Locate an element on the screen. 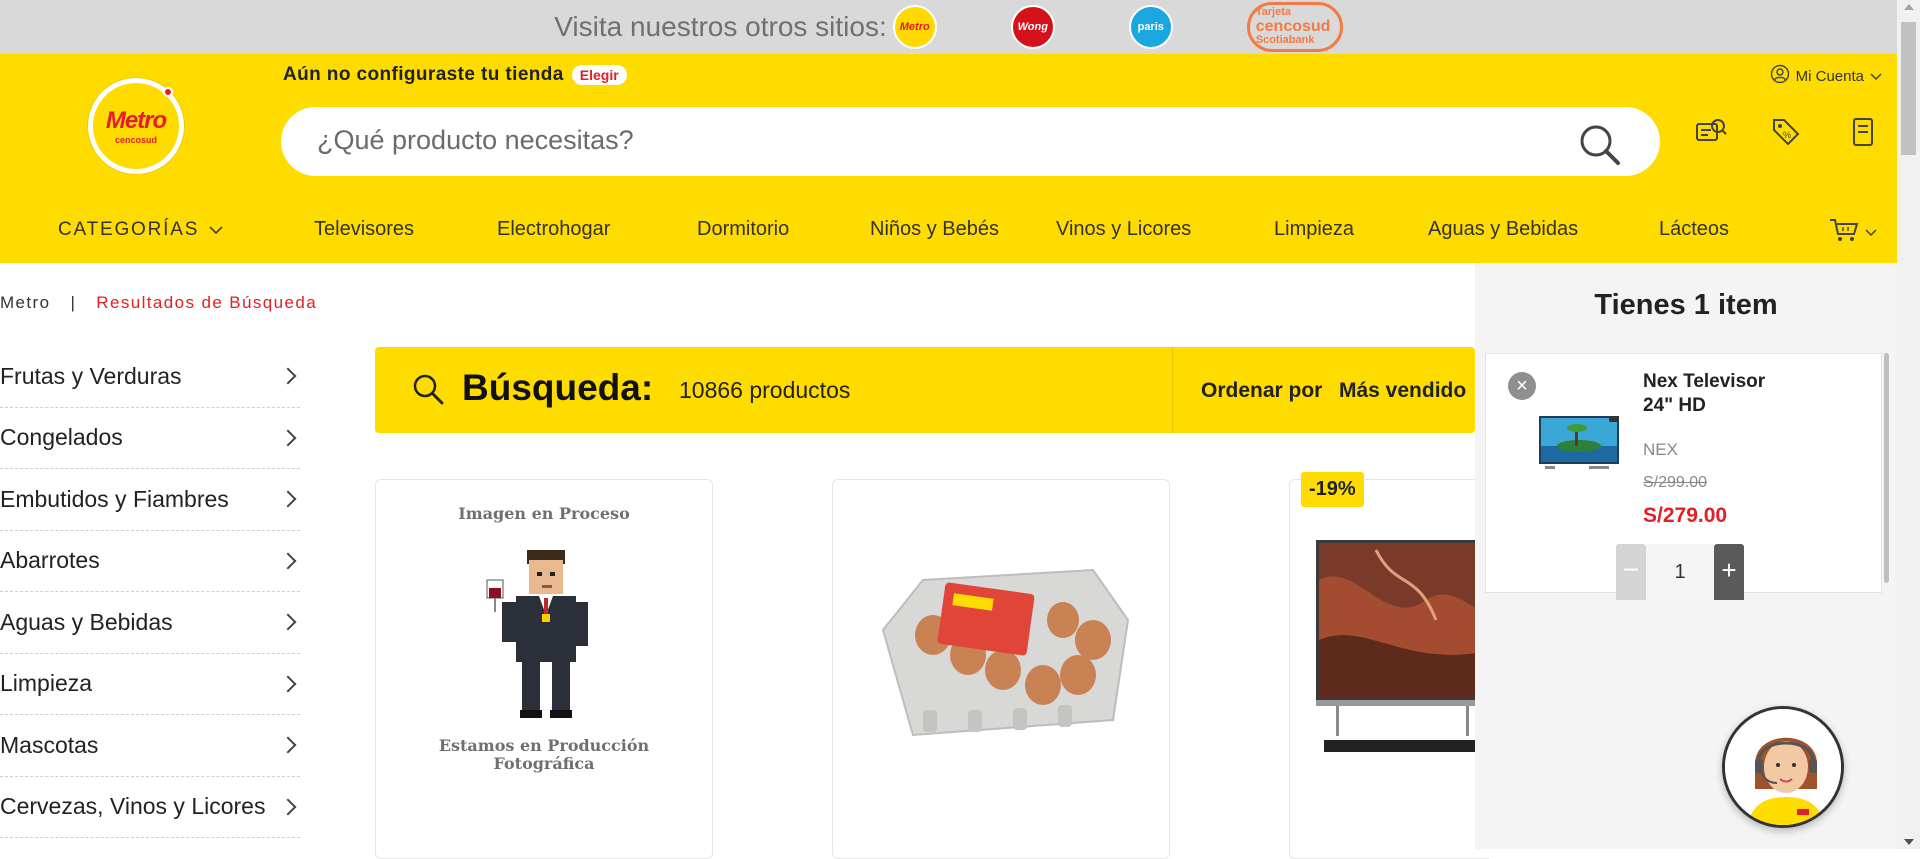 This screenshot has height=859, width=1920. metro-site-link: Metro is located at coordinates (914, 27).